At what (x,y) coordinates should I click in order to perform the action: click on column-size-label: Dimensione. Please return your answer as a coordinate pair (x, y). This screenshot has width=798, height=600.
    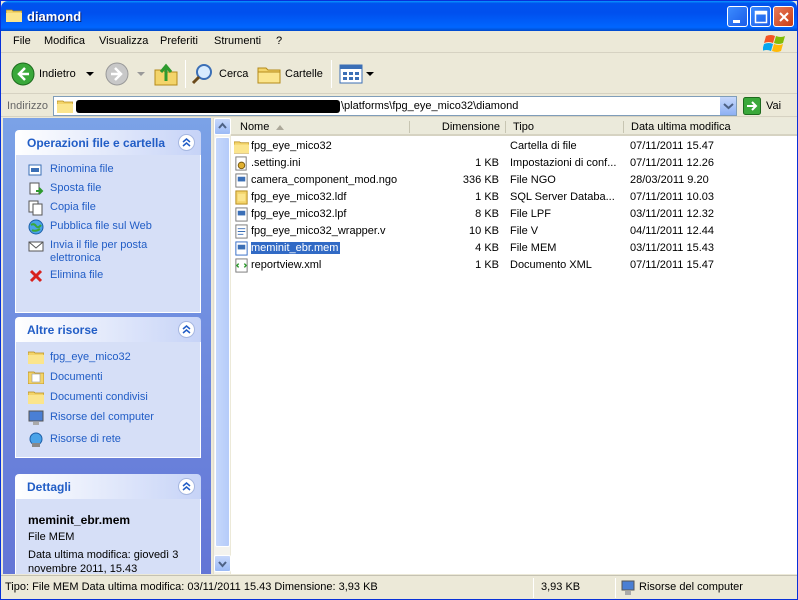
    Looking at the image, I should click on (470, 127).